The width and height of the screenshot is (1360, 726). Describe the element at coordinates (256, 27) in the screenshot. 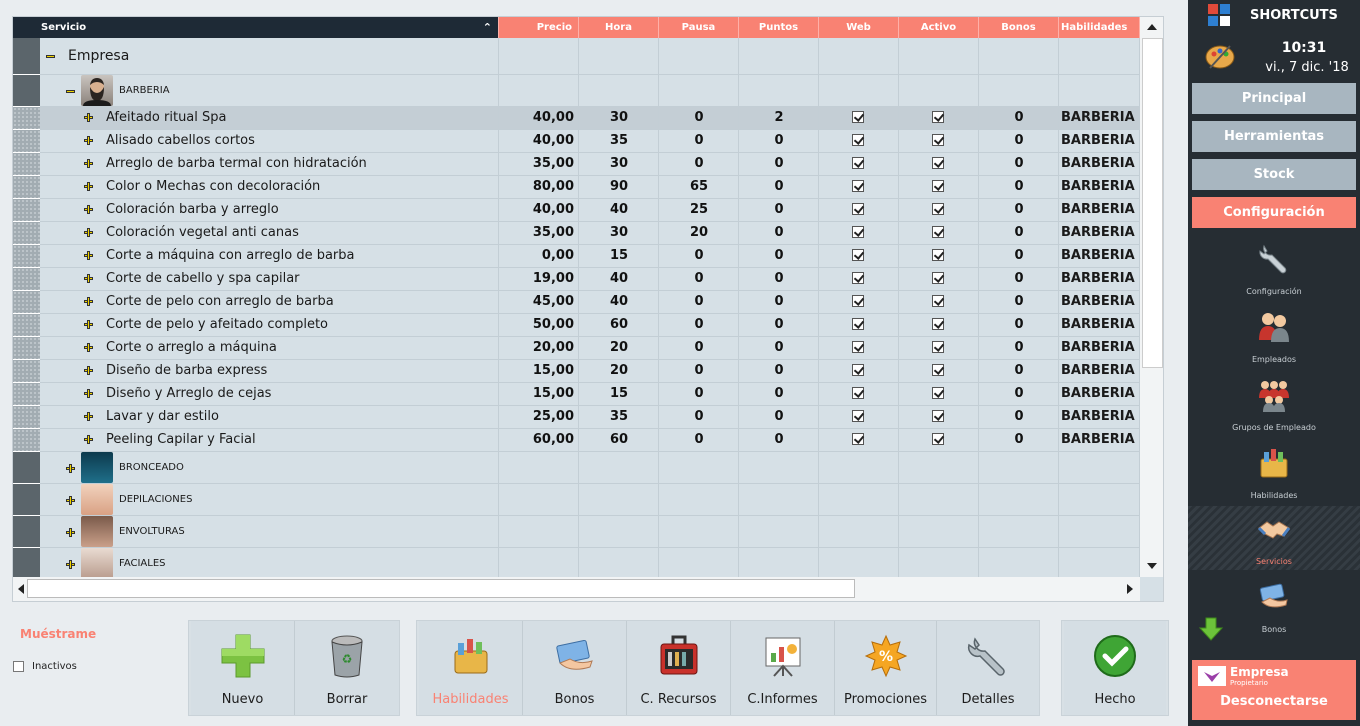

I see `col-header-servicio: Servicio ⌃` at that location.